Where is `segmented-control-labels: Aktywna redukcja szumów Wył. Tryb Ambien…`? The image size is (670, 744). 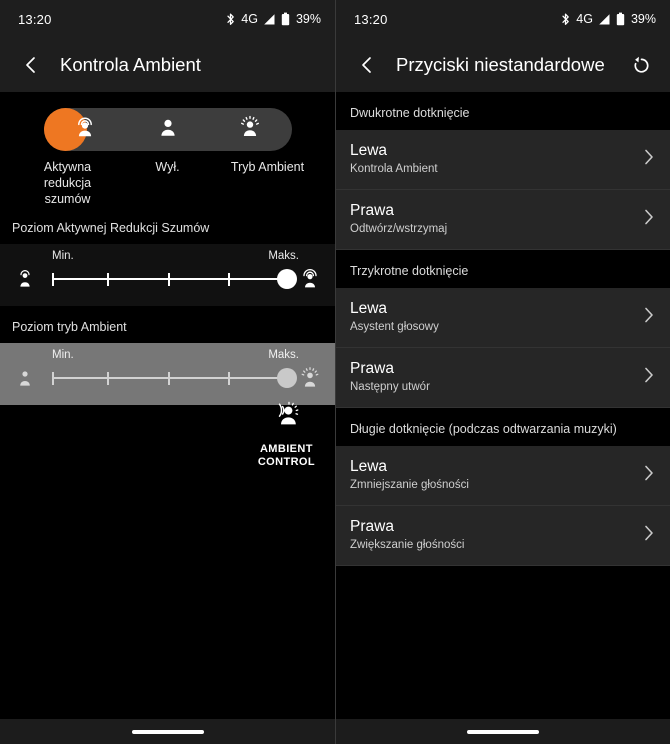 segmented-control-labels: Aktywna redukcja szumów Wył. Tryb Ambien… is located at coordinates (167, 183).